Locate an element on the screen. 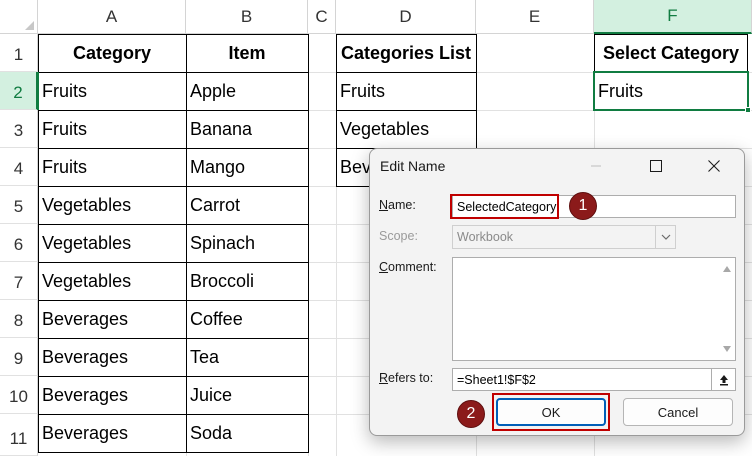 This screenshot has height=456, width=752. cell-a6: Vegetables is located at coordinates (112, 243).